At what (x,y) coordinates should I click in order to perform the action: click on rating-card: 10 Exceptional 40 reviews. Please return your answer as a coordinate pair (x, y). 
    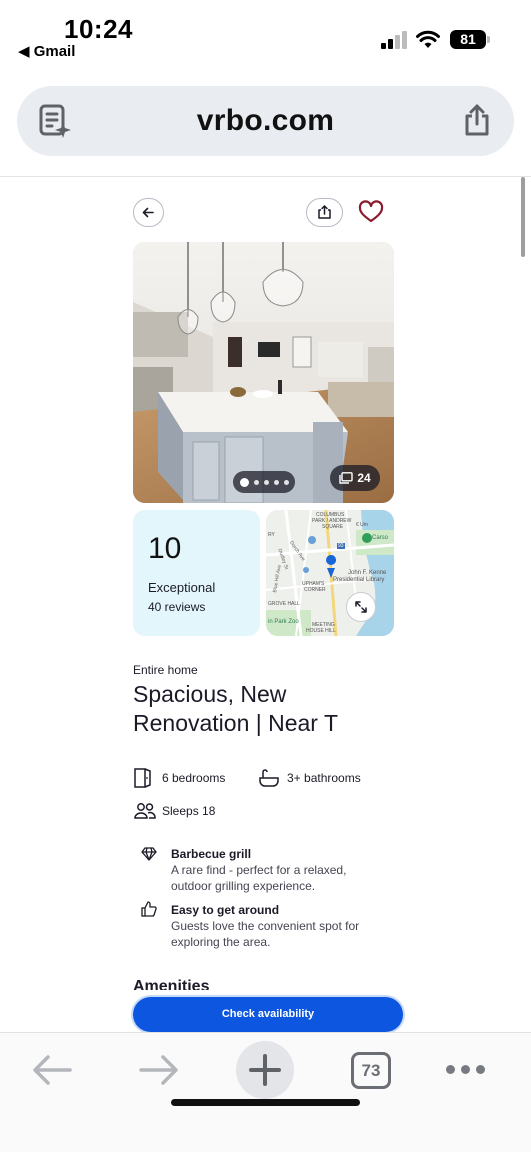
    Looking at the image, I should click on (196, 573).